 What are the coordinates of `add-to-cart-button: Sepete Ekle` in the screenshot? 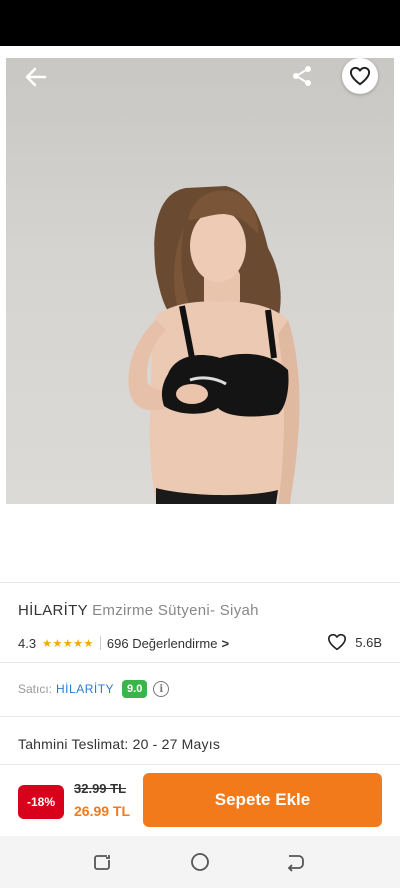 It's located at (262, 800).